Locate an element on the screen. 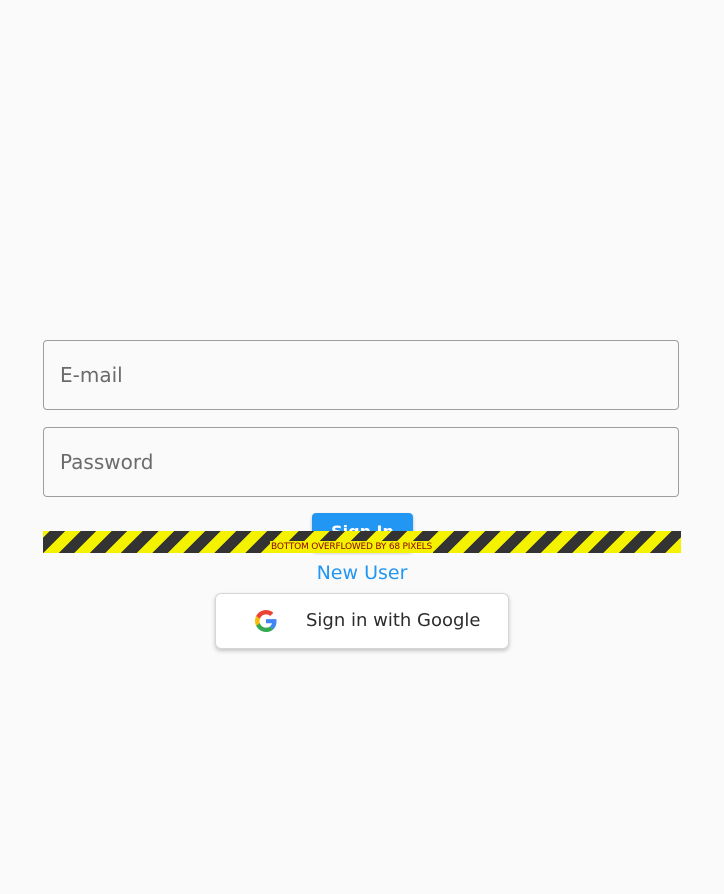  email-field-container is located at coordinates (361, 375).